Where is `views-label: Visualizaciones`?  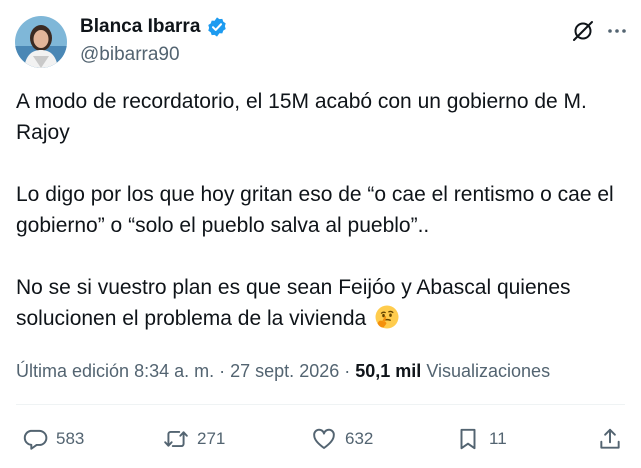
views-label: Visualizaciones is located at coordinates (488, 371).